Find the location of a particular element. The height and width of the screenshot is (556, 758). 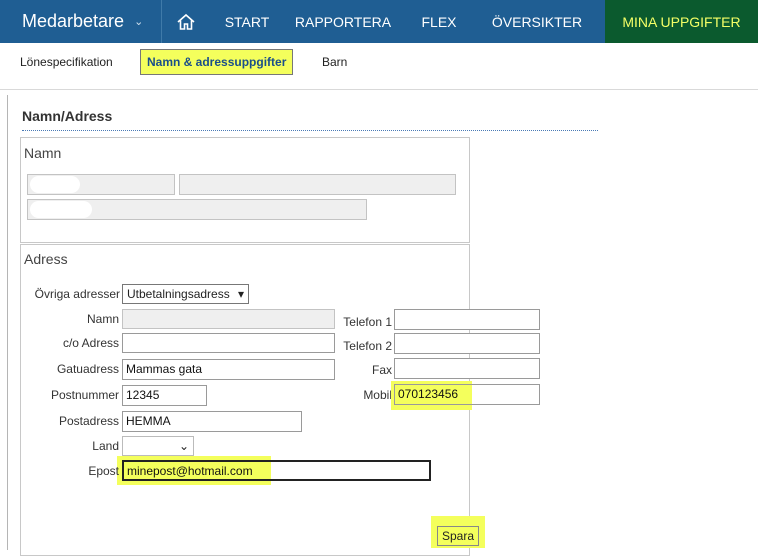

street-label: Gatuadress is located at coordinates (87, 369).